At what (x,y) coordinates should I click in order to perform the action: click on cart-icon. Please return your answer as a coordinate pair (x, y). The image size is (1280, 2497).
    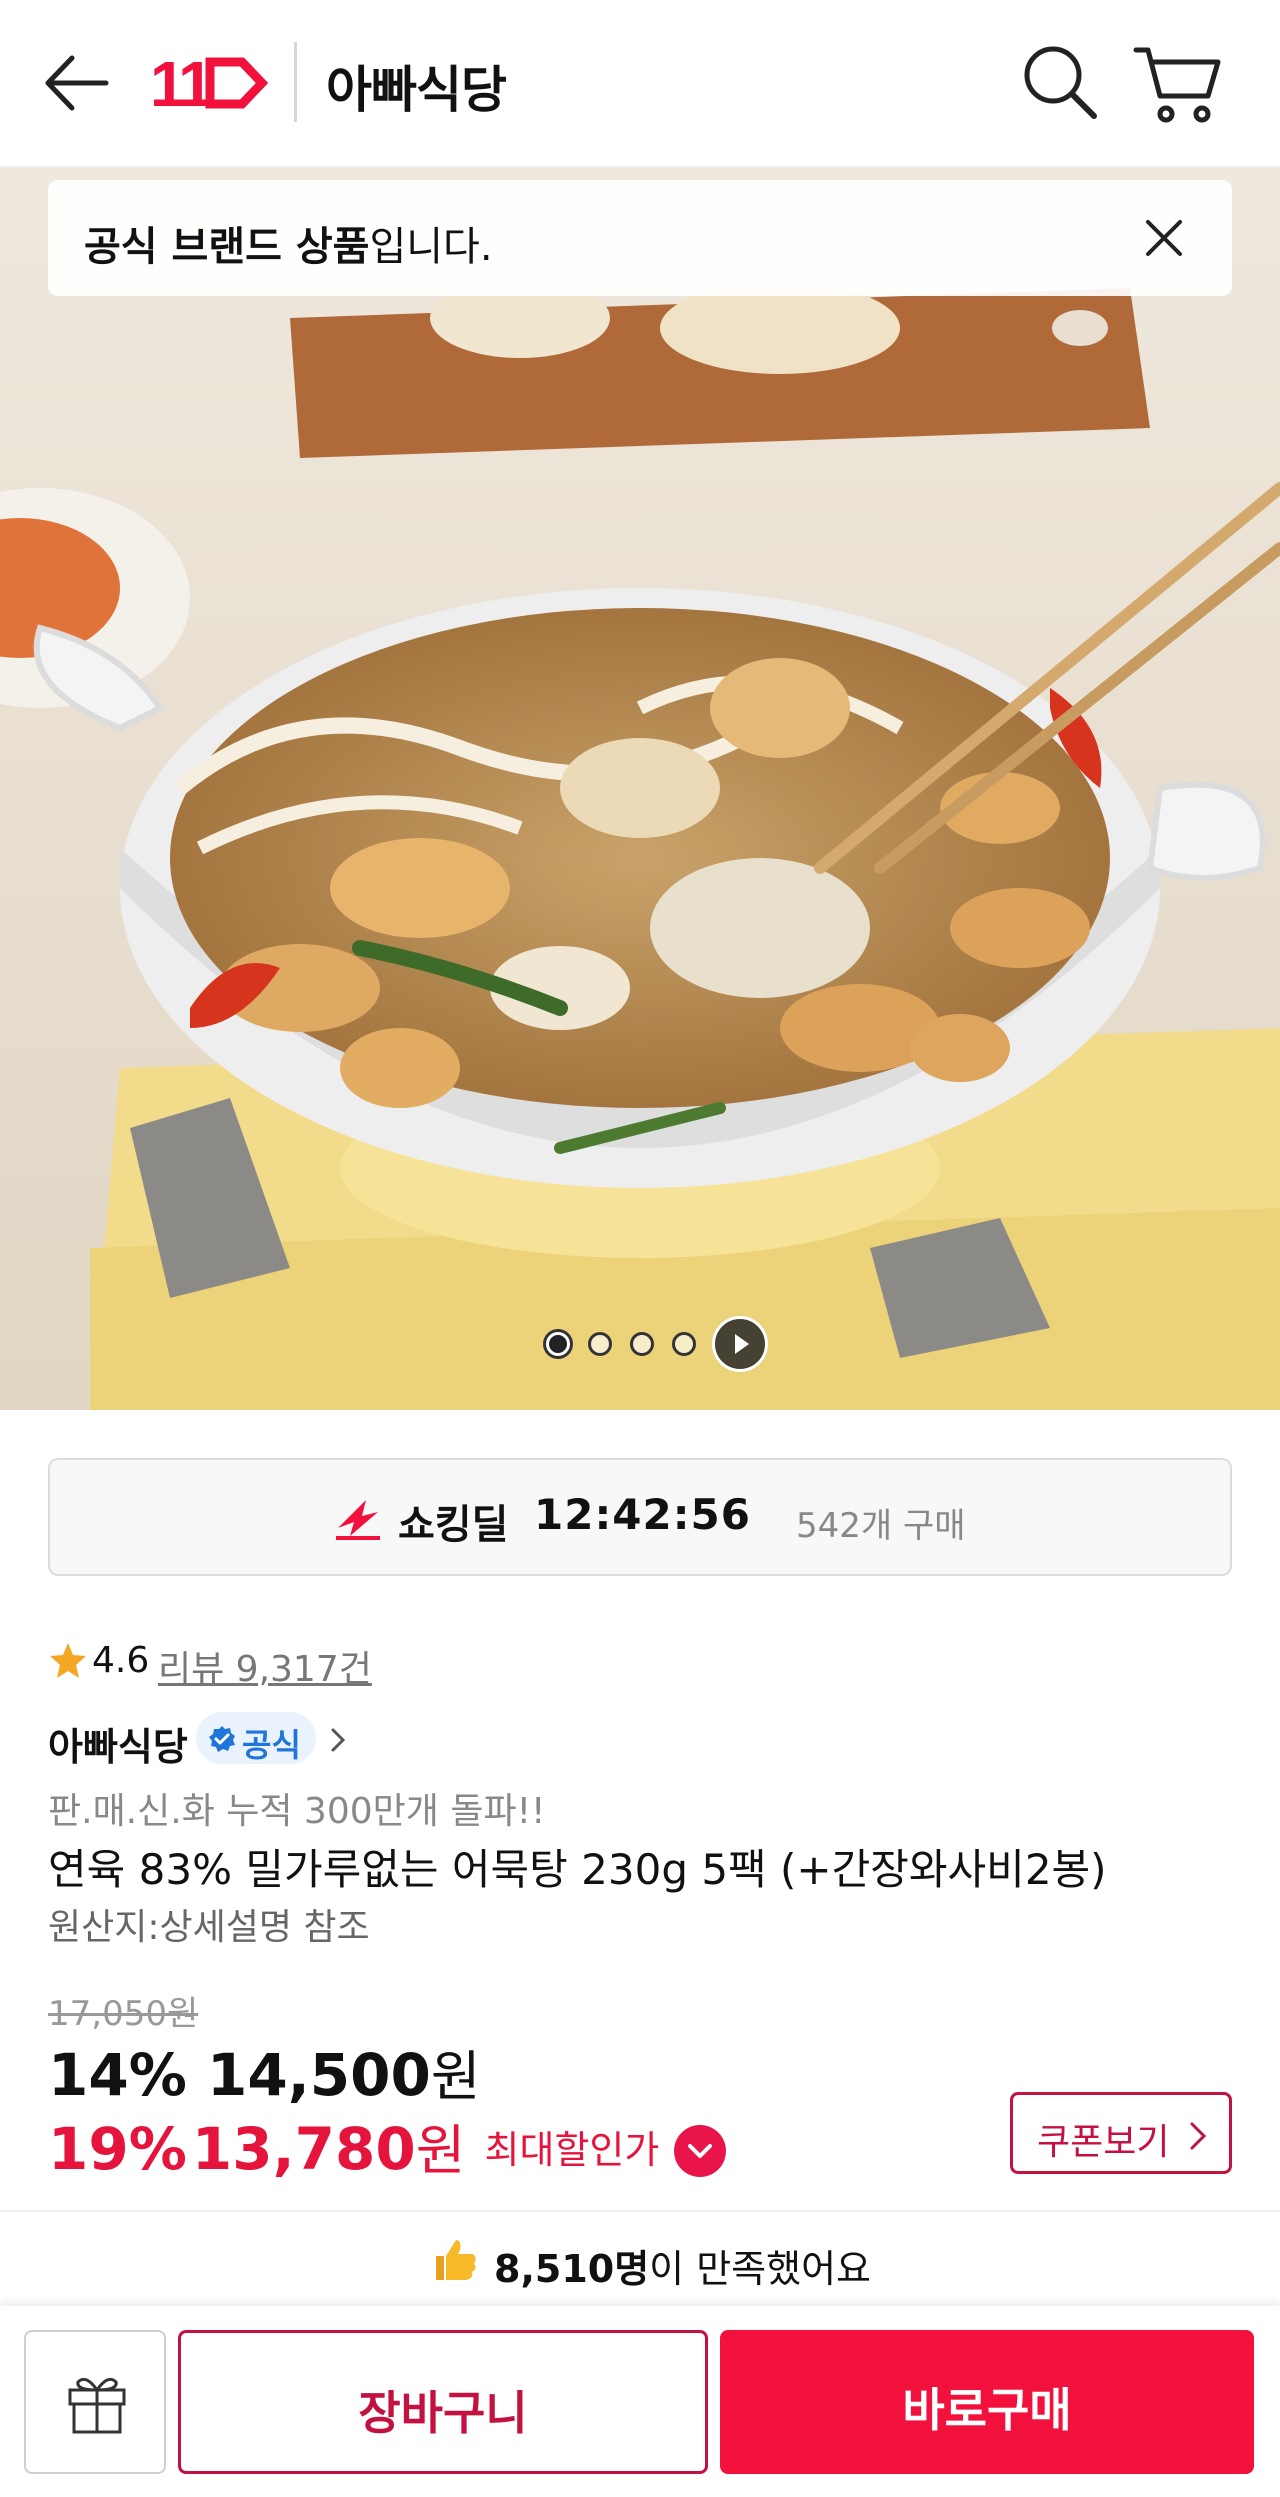
    Looking at the image, I should click on (1177, 85).